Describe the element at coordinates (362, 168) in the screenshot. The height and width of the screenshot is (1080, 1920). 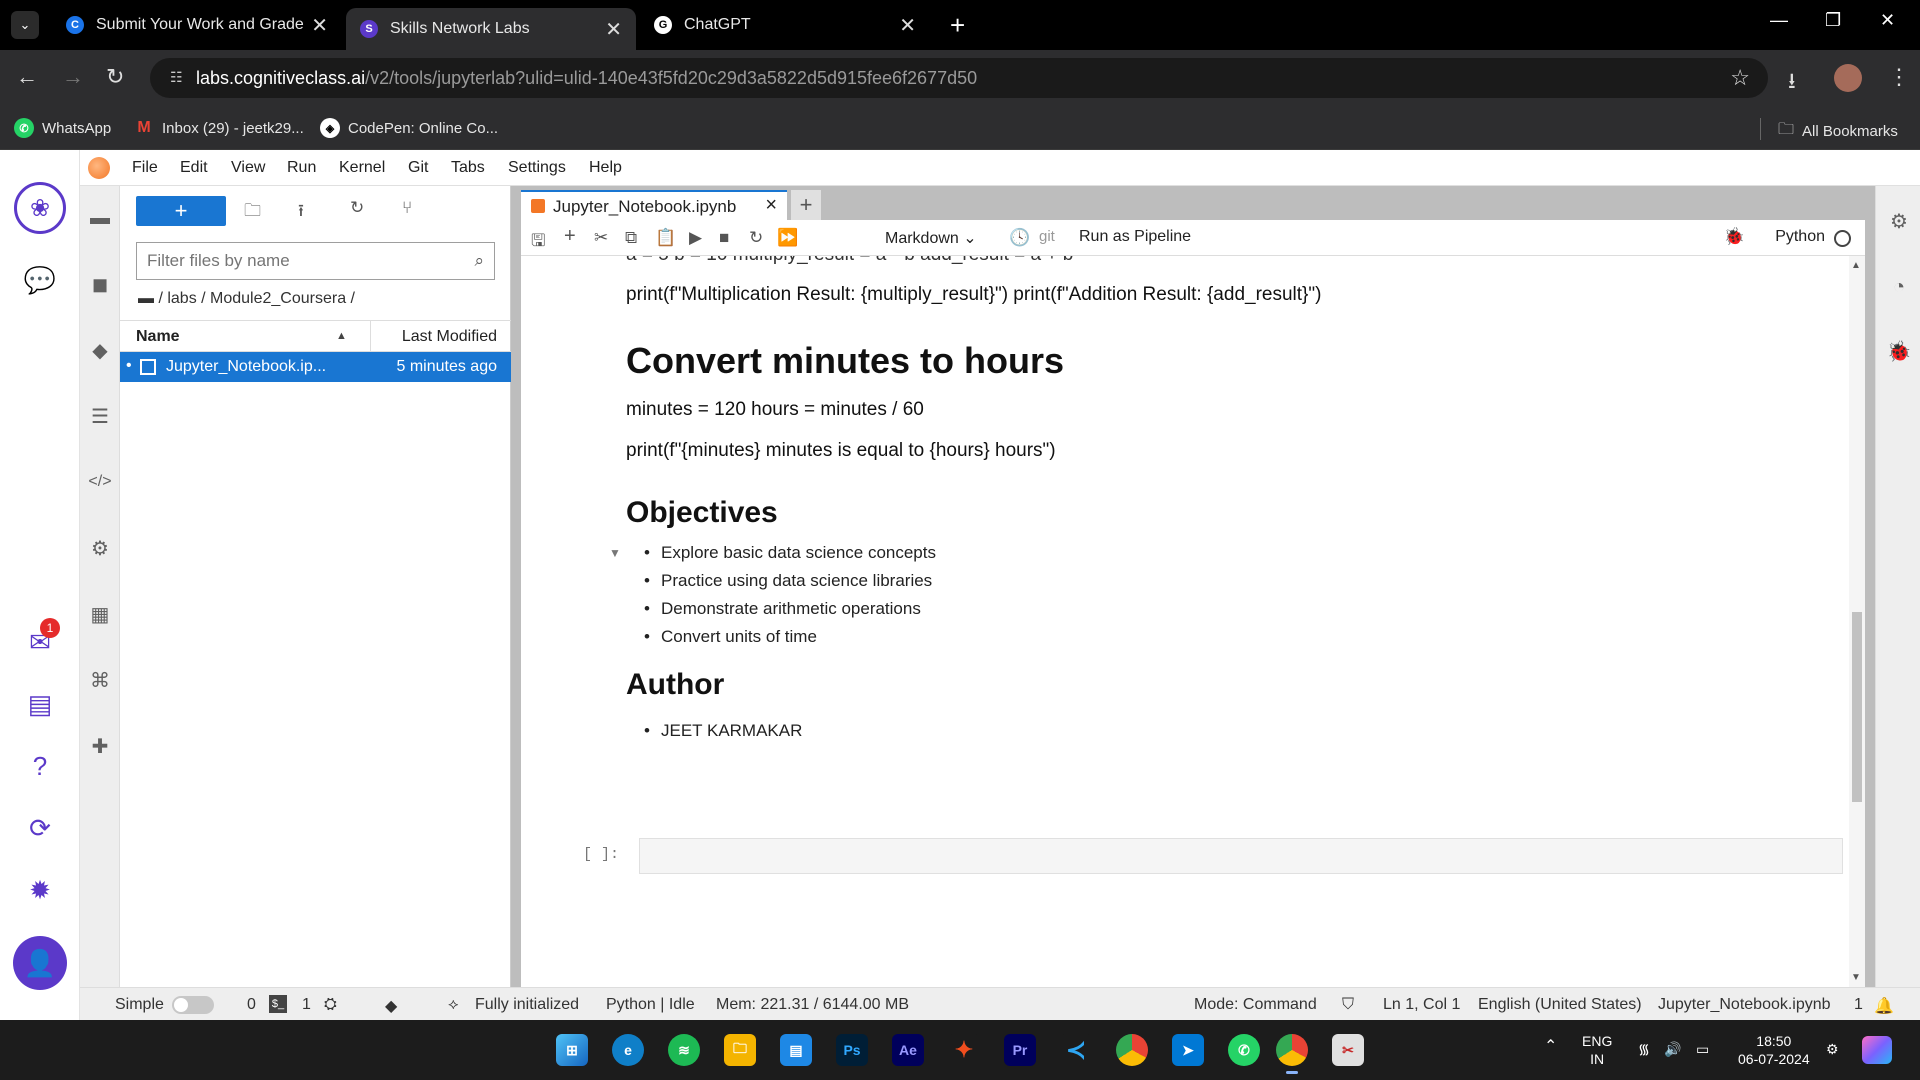
I see `menu-kernel: Kernel` at that location.